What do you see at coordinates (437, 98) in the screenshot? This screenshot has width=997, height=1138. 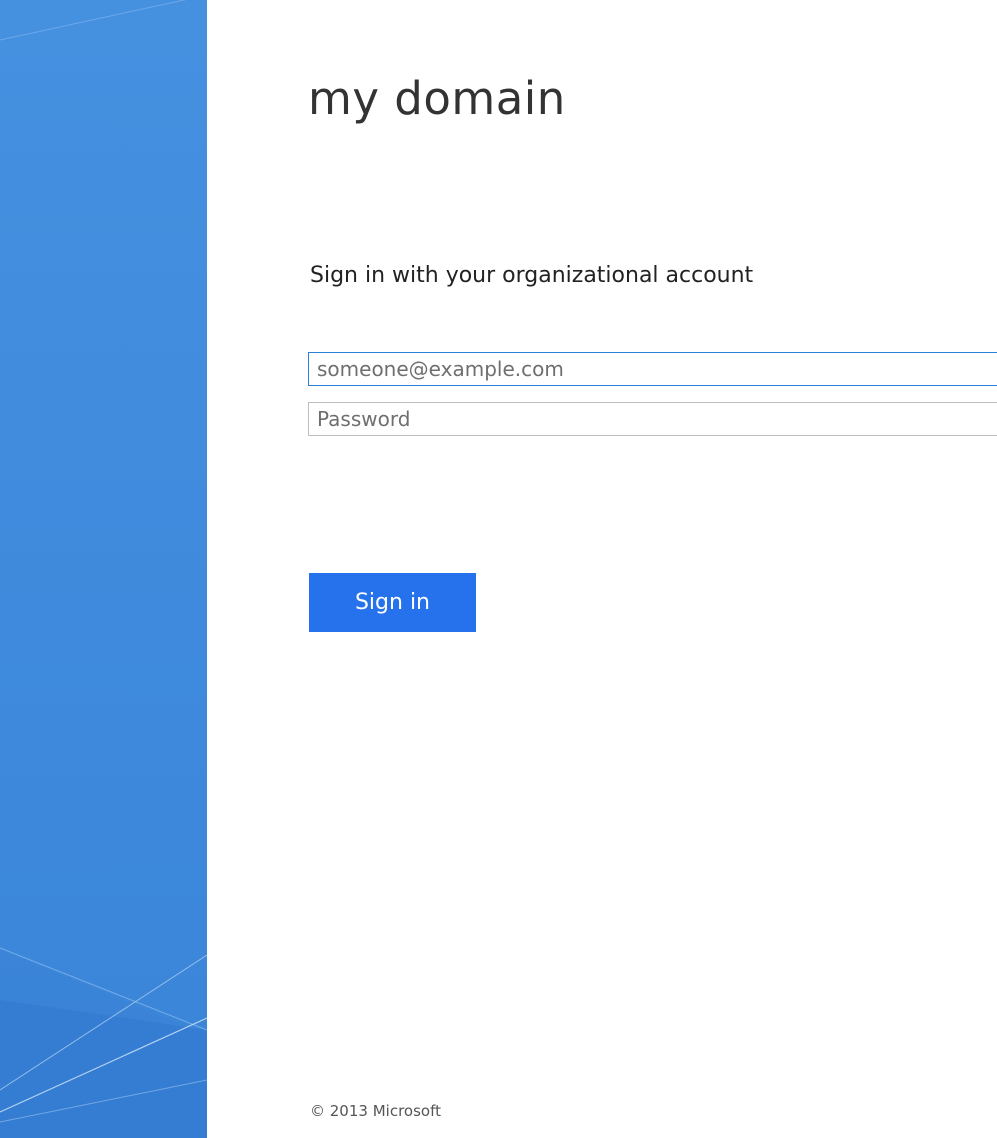 I see `page-title: my domain` at bounding box center [437, 98].